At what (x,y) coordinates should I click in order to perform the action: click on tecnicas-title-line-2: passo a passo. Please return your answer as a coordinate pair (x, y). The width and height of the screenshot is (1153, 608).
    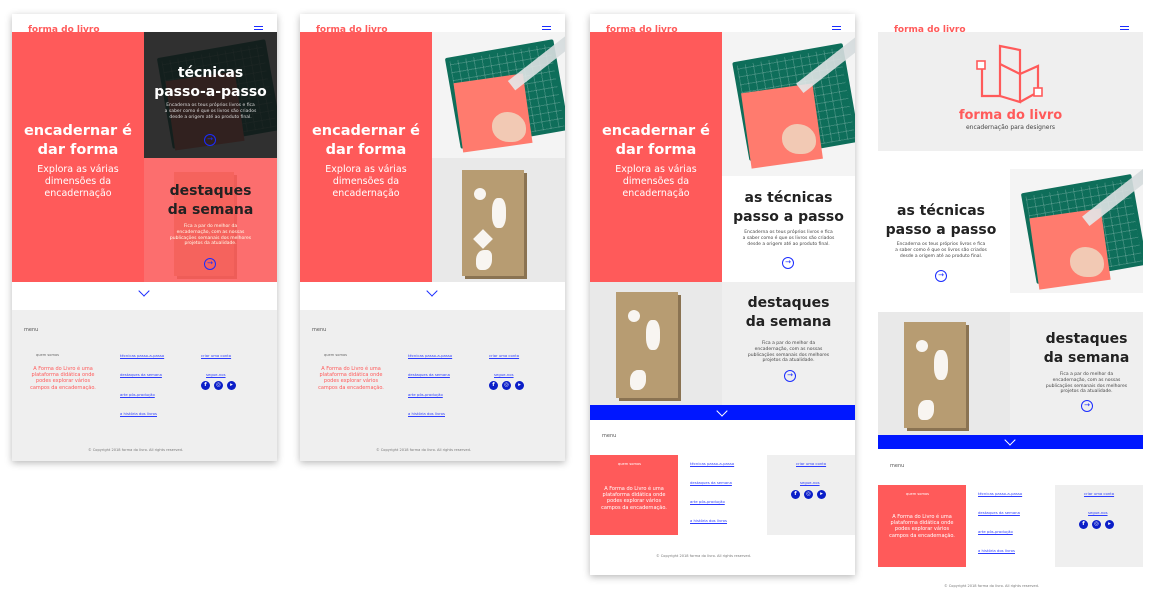
    Looking at the image, I should click on (788, 217).